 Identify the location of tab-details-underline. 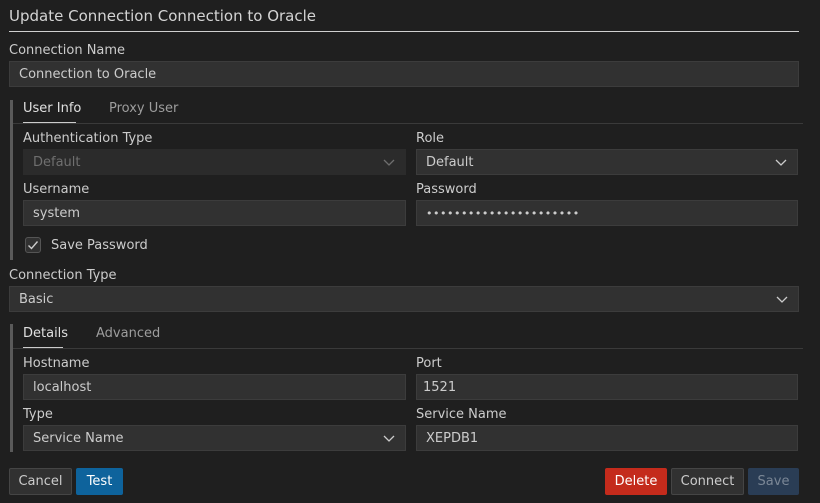
(43, 347).